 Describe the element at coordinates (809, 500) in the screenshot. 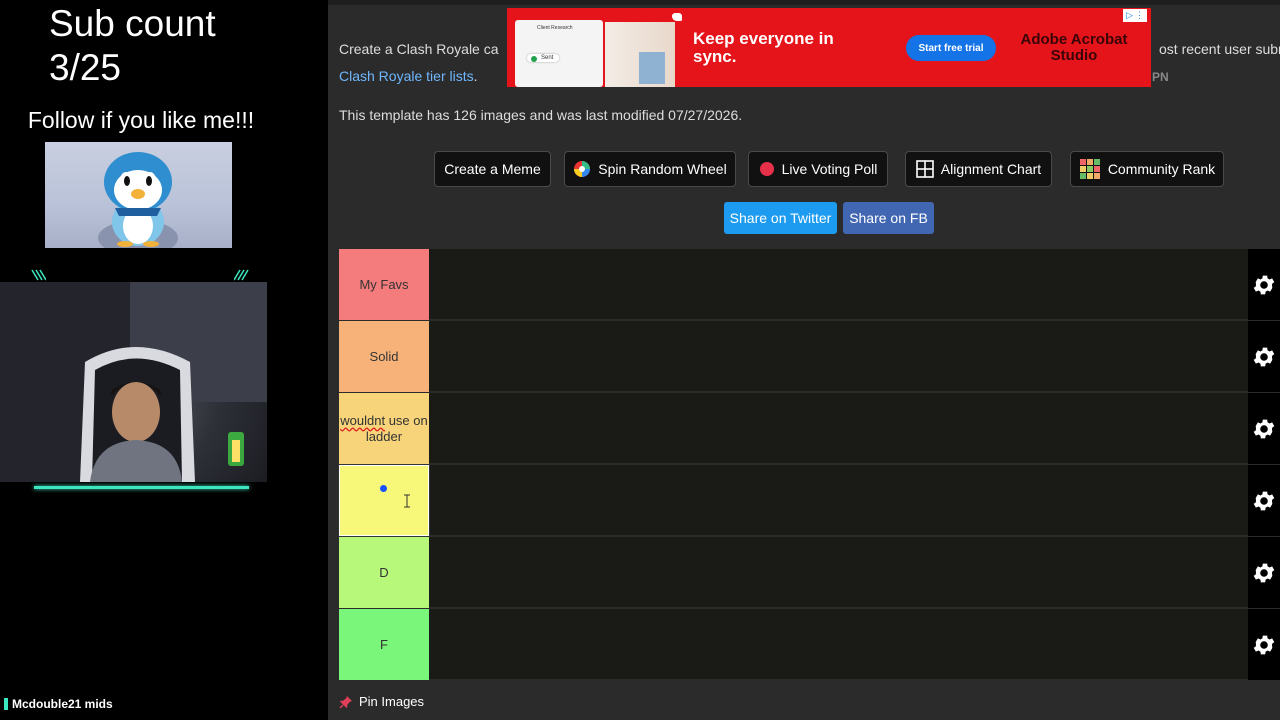

I see `tier-row` at that location.